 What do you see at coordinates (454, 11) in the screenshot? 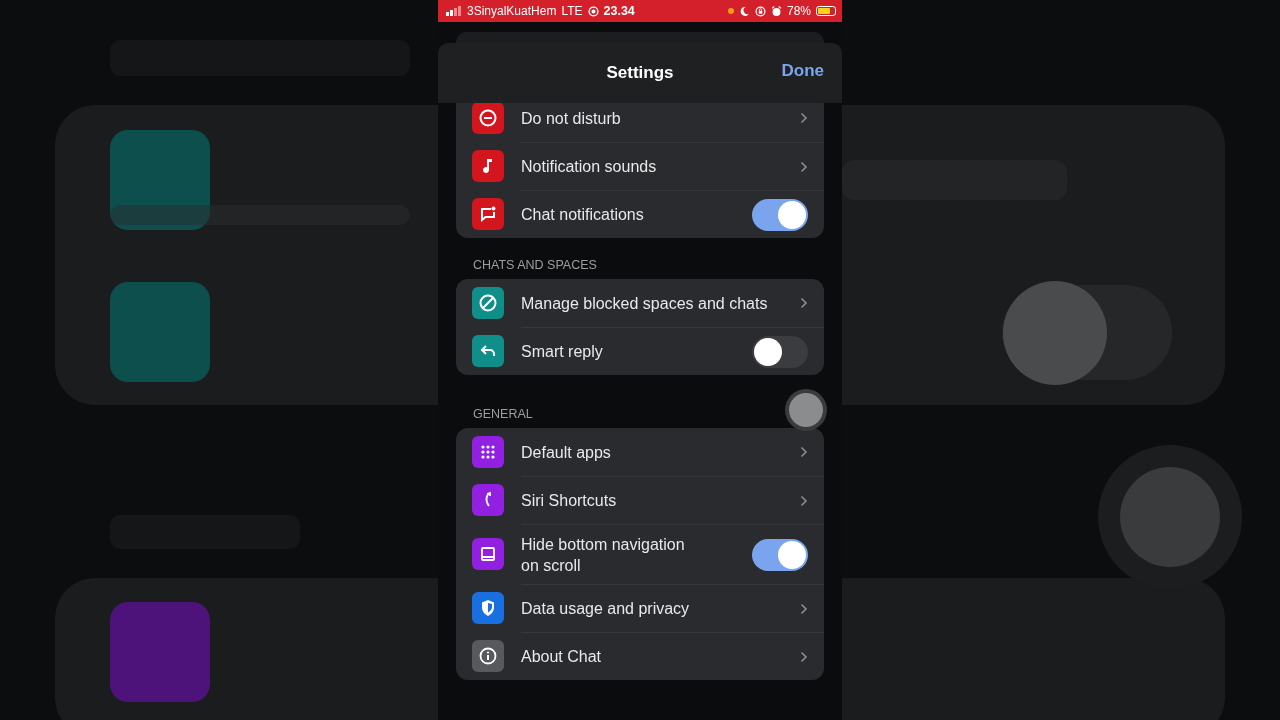
I see `signal-icon` at bounding box center [454, 11].